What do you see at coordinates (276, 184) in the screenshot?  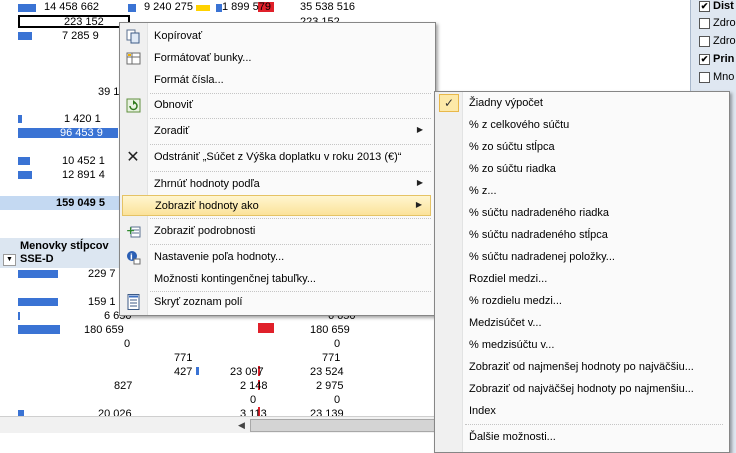 I see `menu-item-summarize-by: Zhrnúť hodnoty podľa ▶` at bounding box center [276, 184].